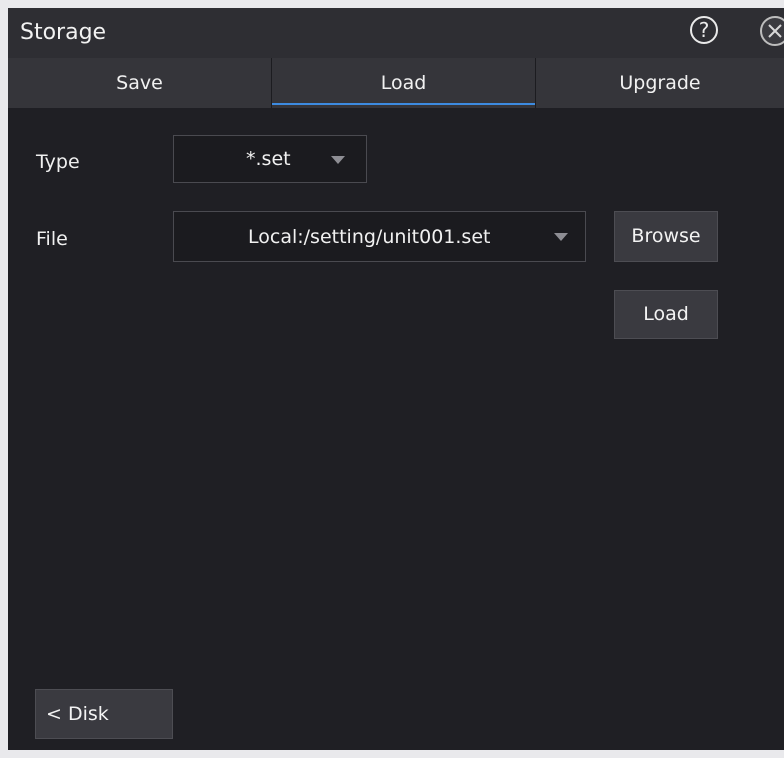 This screenshot has width=784, height=758. I want to click on load-button: Load, so click(666, 314).